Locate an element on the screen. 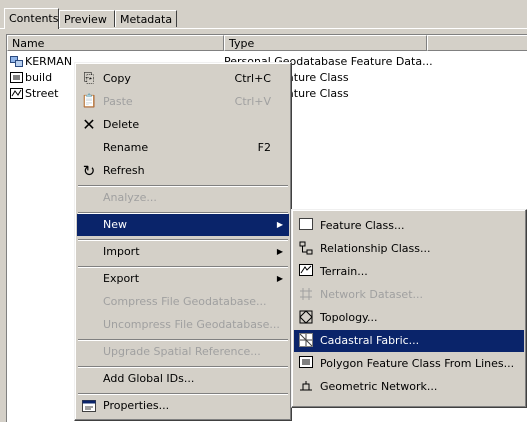 Image resolution: width=527 pixels, height=422 pixels. topology-icon is located at coordinates (306, 318).